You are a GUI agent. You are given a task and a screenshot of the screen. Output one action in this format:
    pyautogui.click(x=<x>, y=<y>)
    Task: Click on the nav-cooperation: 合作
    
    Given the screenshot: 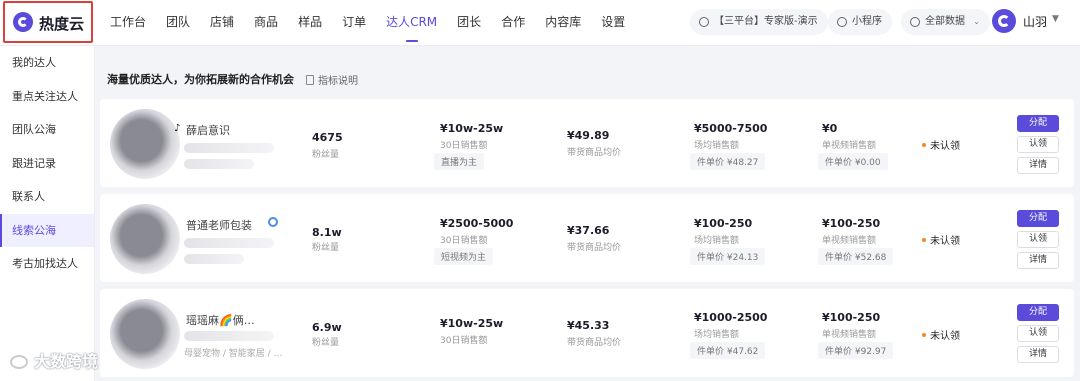 What is the action you would take?
    pyautogui.click(x=513, y=23)
    